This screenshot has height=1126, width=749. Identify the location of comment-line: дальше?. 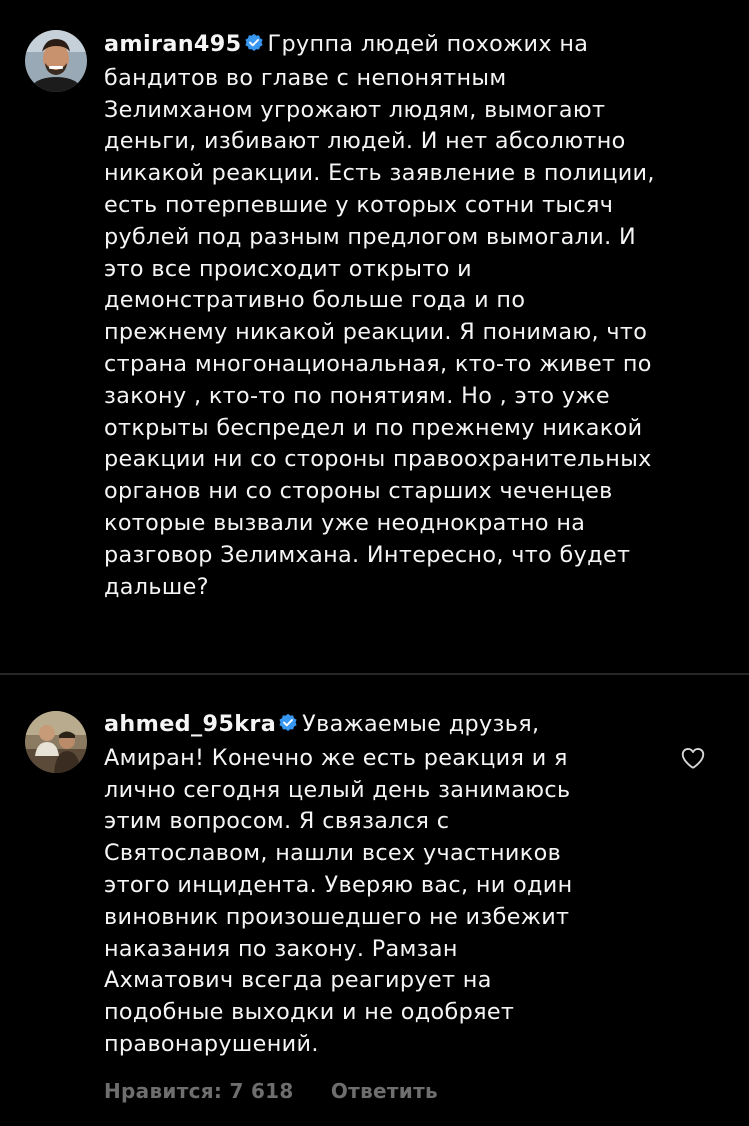
(156, 586).